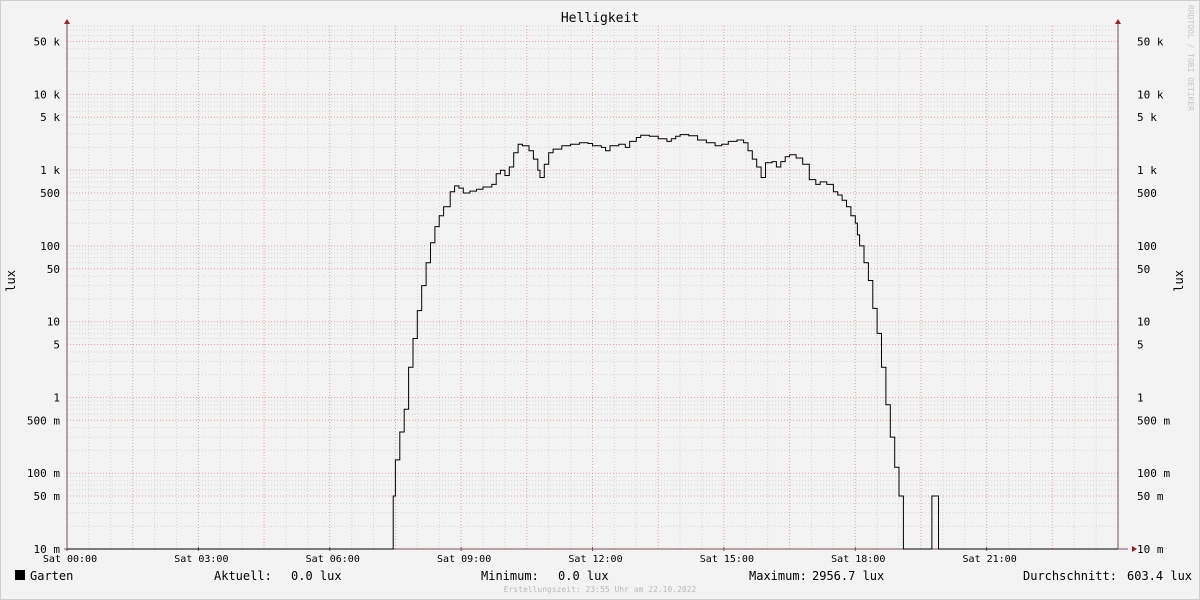 The image size is (1200, 600). Describe the element at coordinates (727, 559) in the screenshot. I see `x-tick-label: Sat 15:00` at that location.